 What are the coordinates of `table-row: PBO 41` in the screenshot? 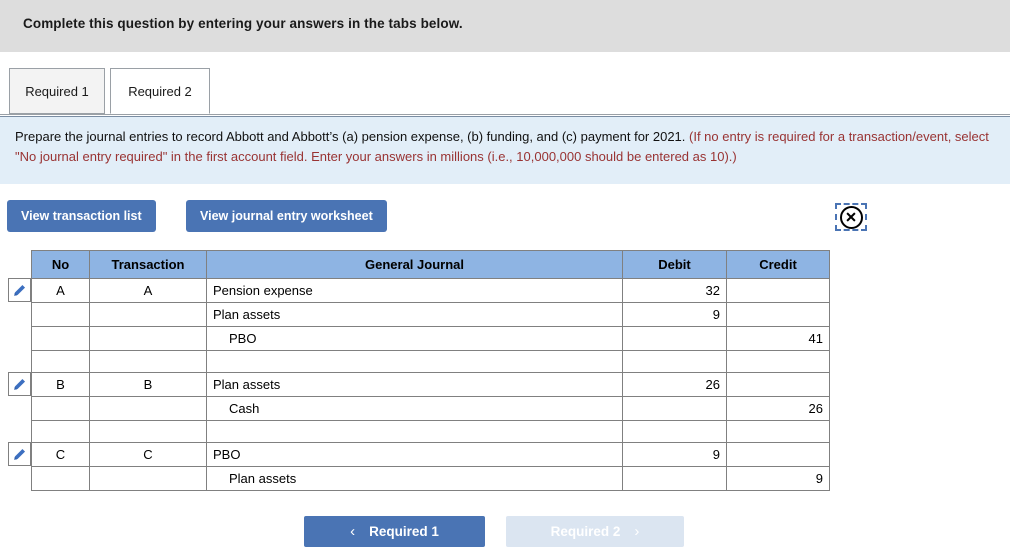 It's located at (430, 338).